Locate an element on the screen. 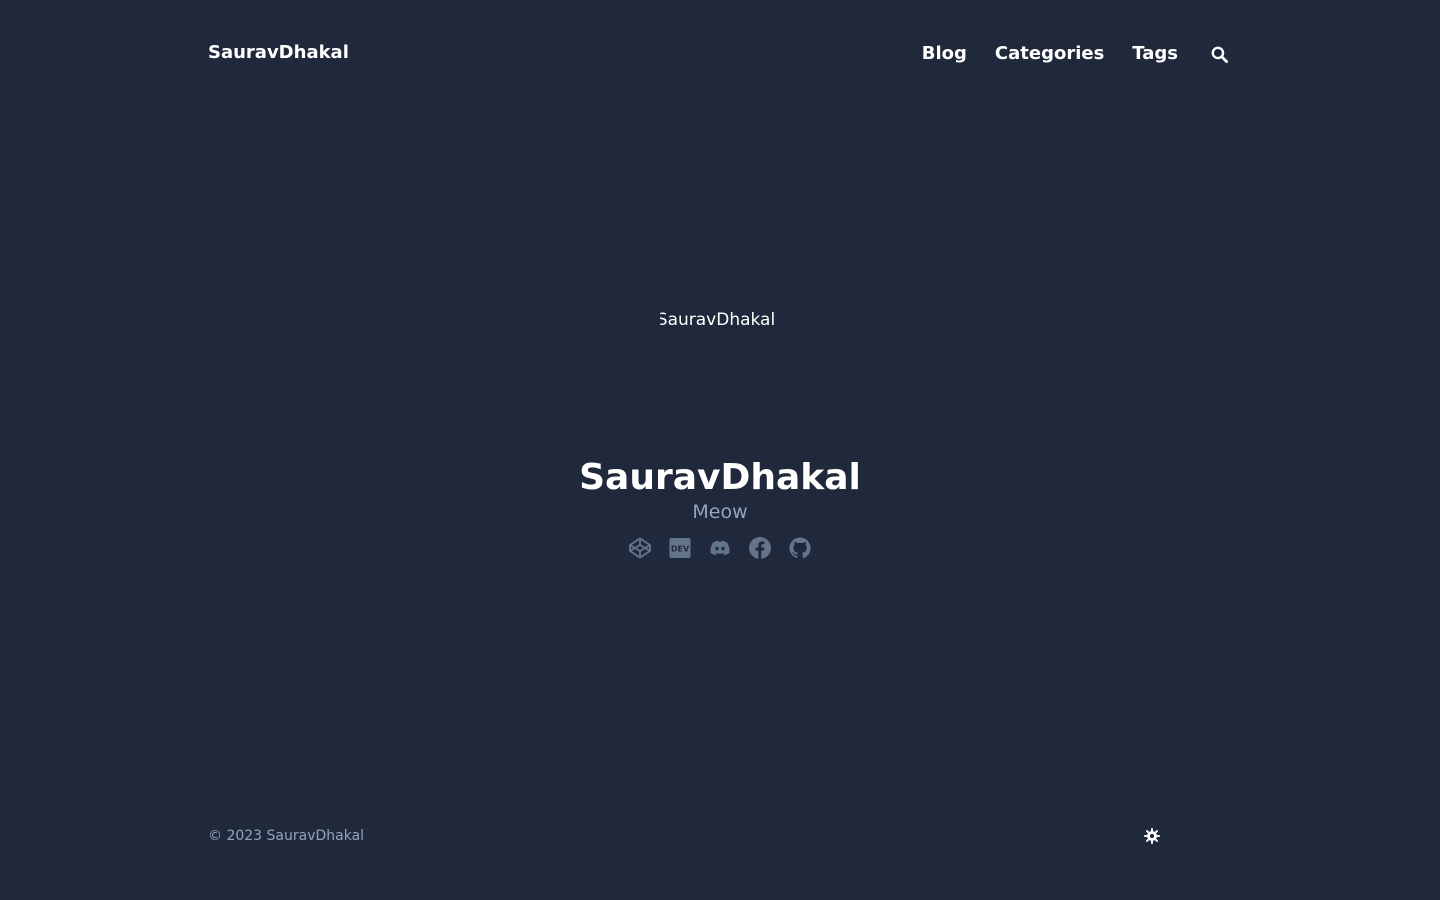 Image resolution: width=1440 pixels, height=900 pixels. svg-text: DEV is located at coordinates (680, 549).